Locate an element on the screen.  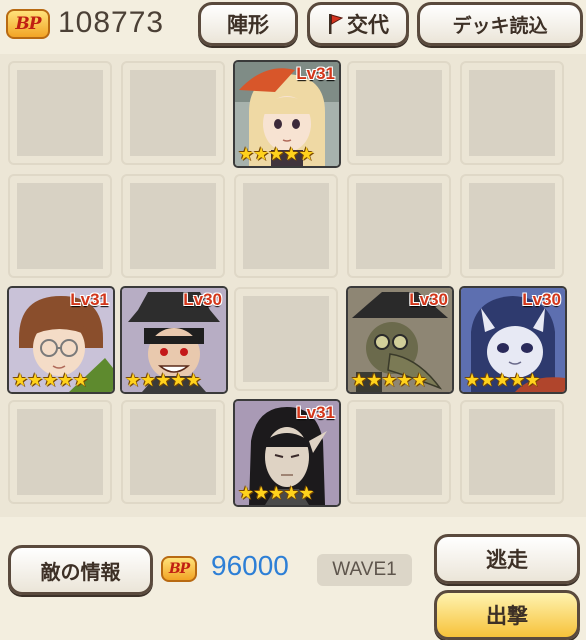
escape-button-label: 逃走 is located at coordinates (507, 560).